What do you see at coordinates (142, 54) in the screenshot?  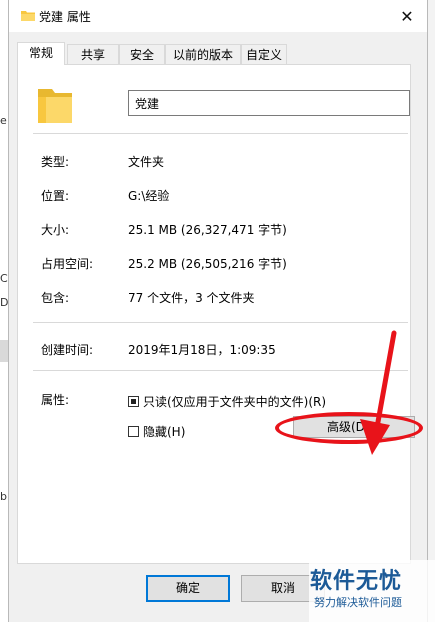 I see `tab-security: 安全` at bounding box center [142, 54].